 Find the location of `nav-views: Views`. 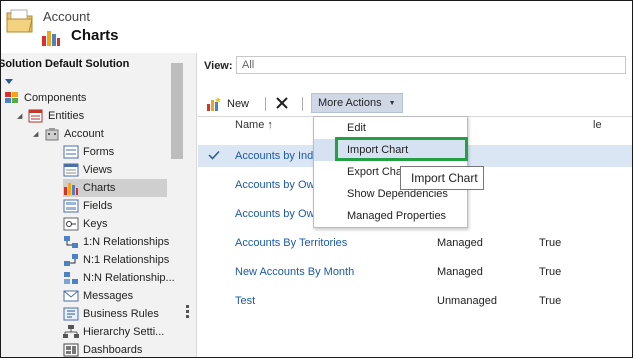

nav-views: Views is located at coordinates (87, 170).